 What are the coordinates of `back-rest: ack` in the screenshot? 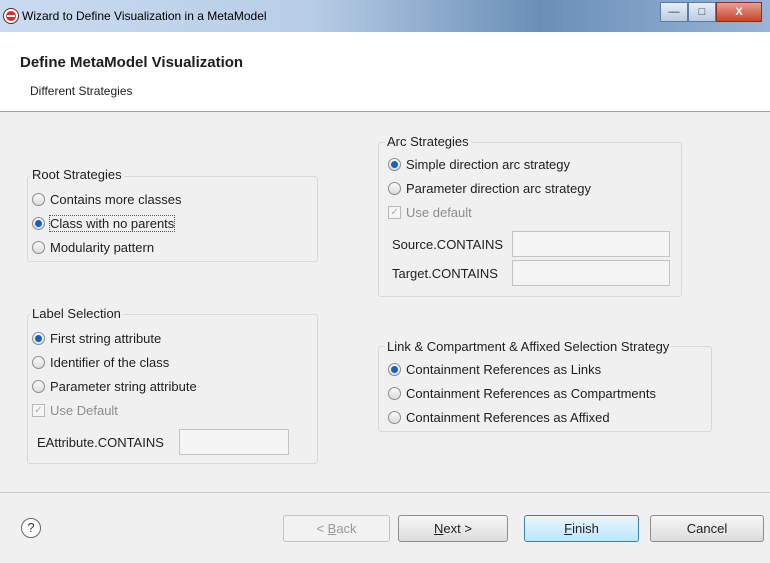 It's located at (346, 528).